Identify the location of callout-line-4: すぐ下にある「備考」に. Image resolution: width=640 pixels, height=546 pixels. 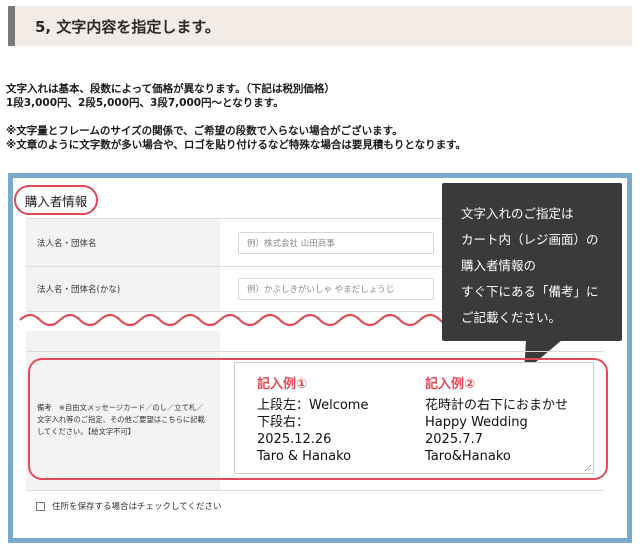
(530, 291).